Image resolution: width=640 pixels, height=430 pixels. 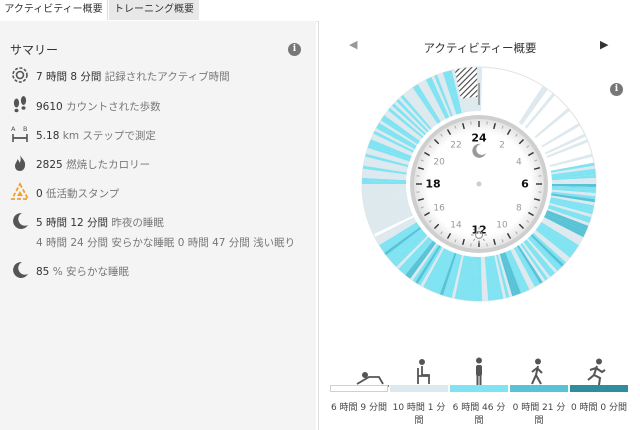 I want to click on tab-training-summary: トレーニング概要, so click(x=154, y=10).